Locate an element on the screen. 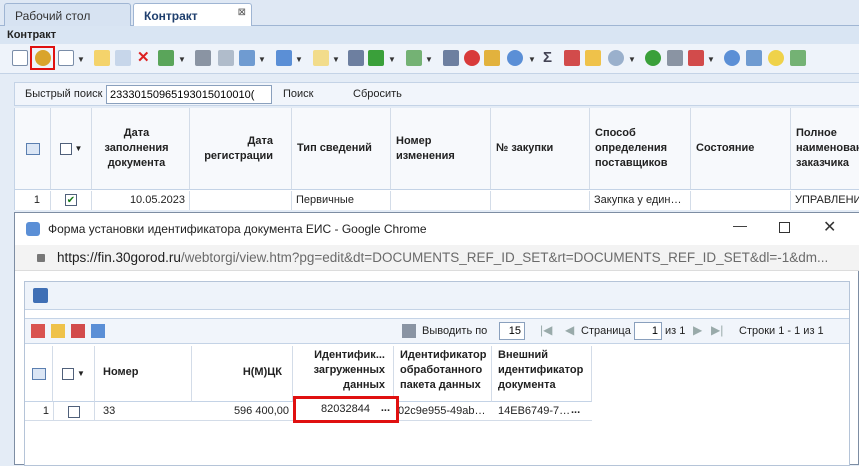 This screenshot has width=859, height=466. cell-type: Первичные is located at coordinates (341, 200).